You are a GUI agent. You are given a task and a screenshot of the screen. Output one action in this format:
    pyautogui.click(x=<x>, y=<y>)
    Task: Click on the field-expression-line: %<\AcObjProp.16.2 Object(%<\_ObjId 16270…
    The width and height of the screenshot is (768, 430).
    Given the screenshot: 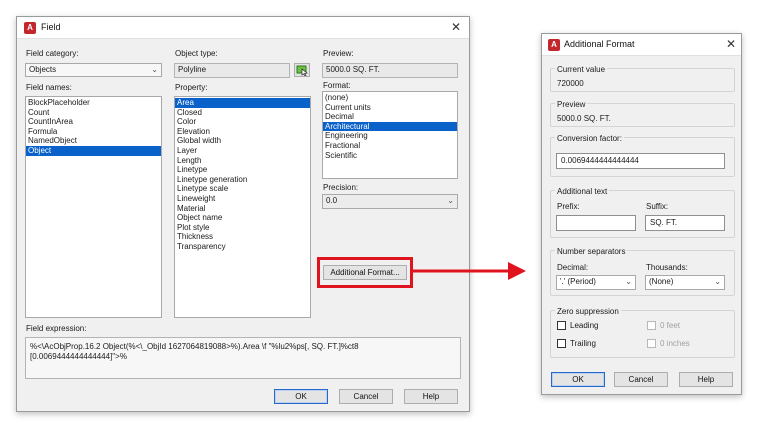 What is the action you would take?
    pyautogui.click(x=194, y=346)
    